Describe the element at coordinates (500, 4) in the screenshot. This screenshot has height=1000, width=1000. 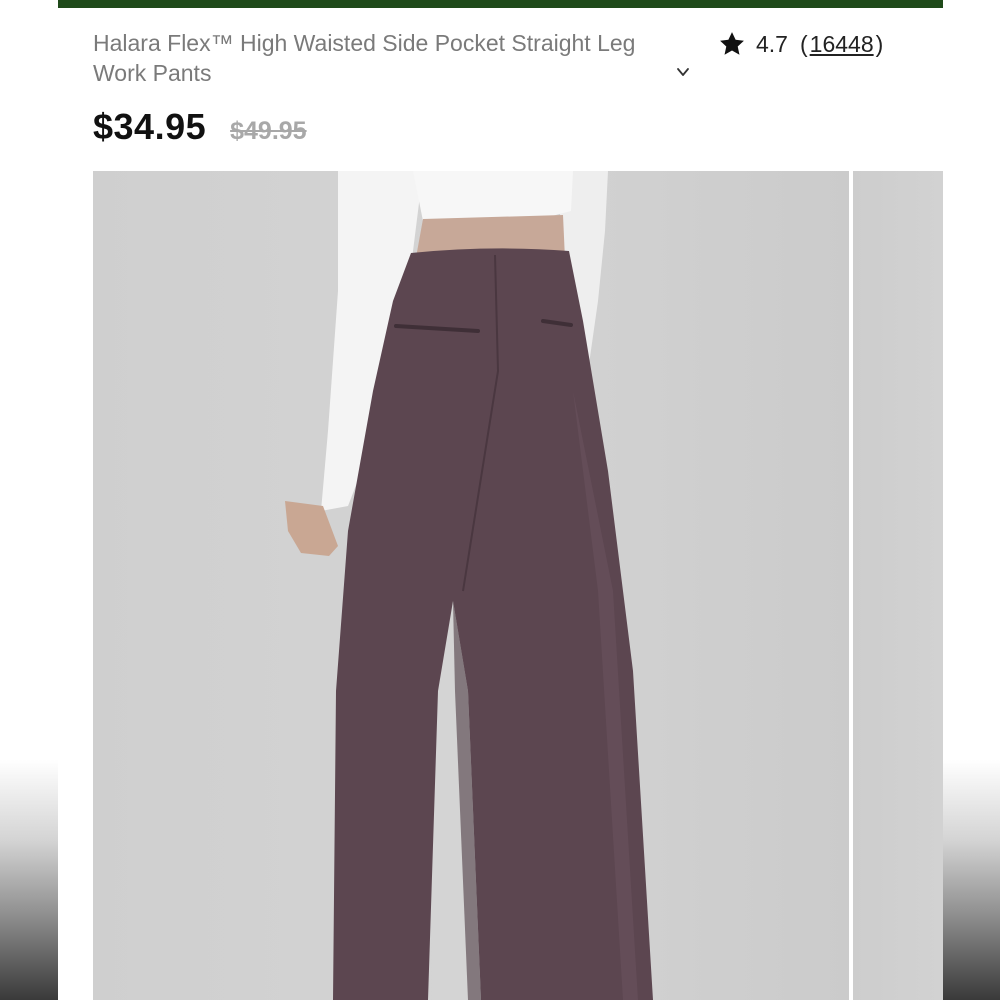
I see `top-bar` at that location.